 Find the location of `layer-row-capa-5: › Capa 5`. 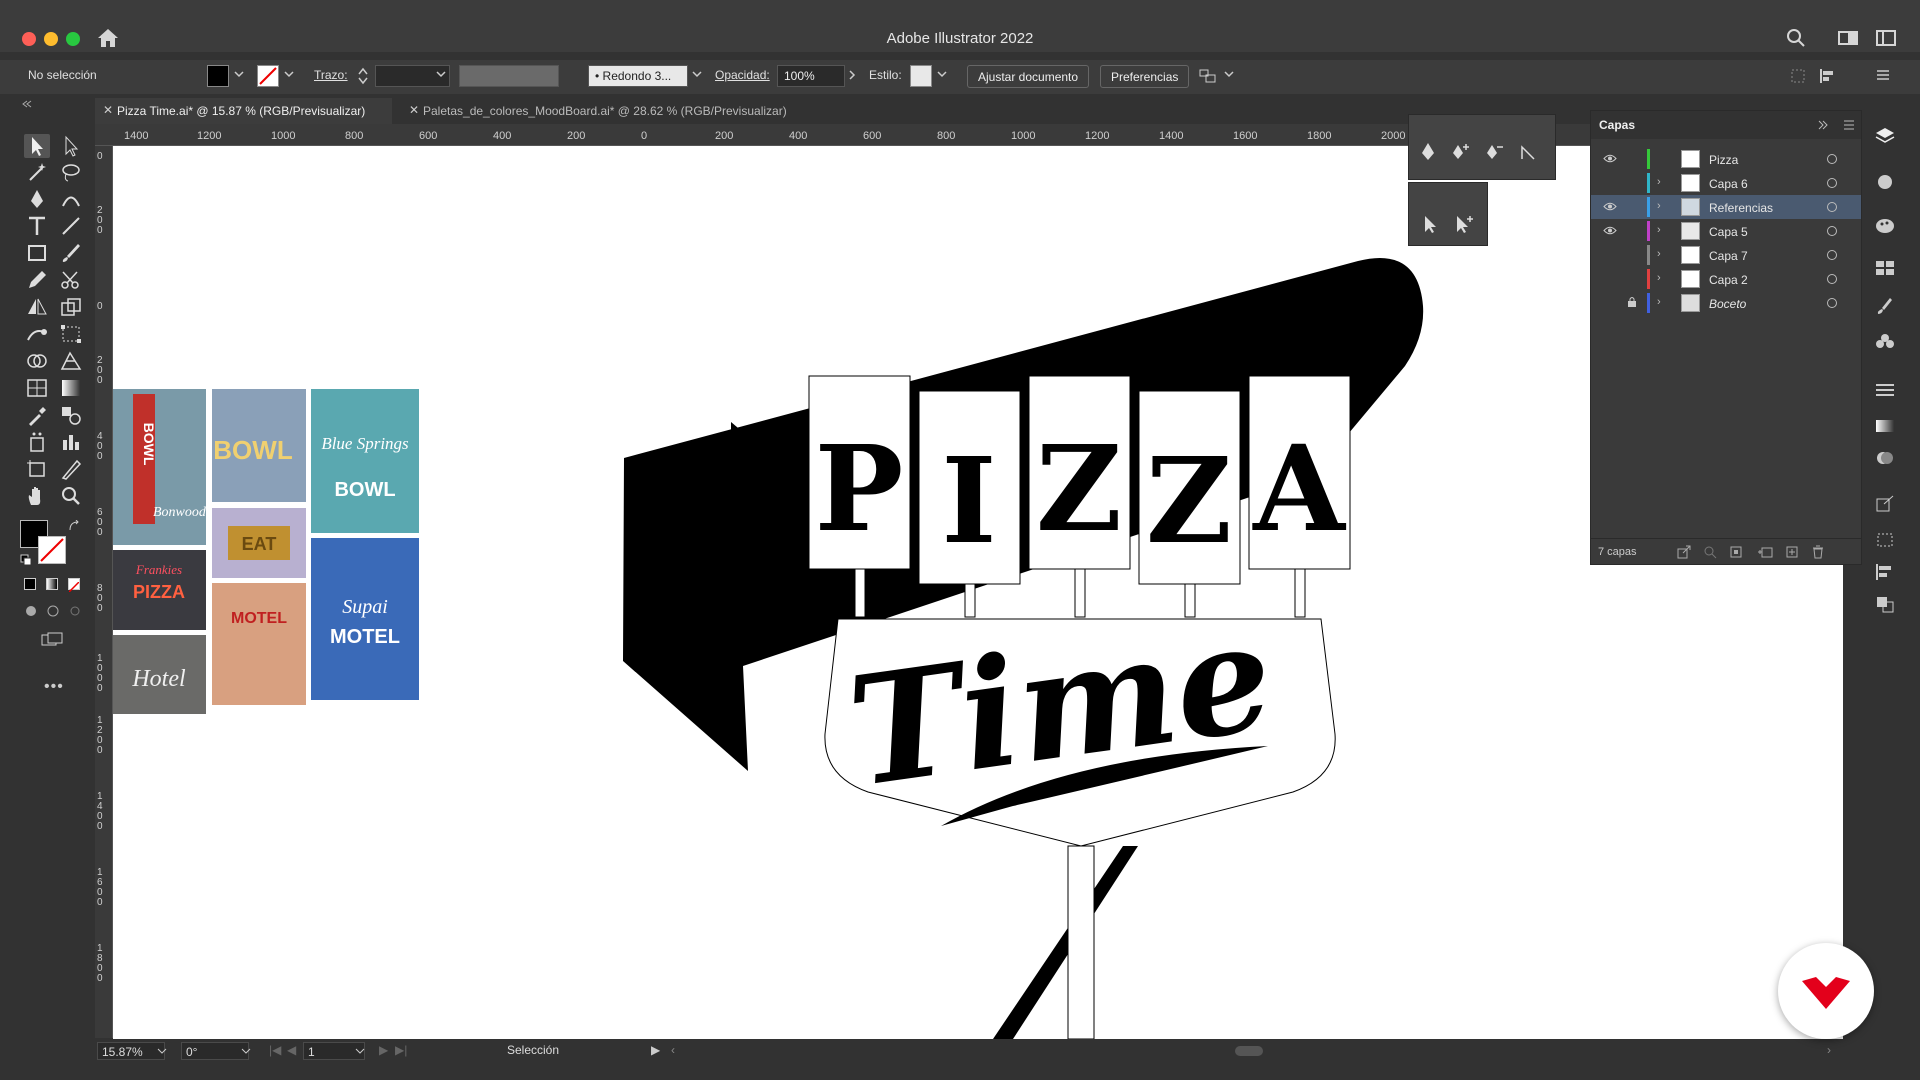

layer-row-capa-5: › Capa 5 is located at coordinates (1726, 231).